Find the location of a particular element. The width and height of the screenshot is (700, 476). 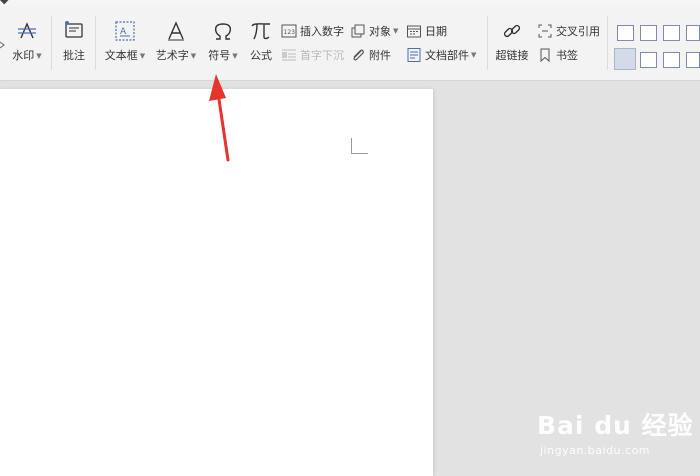

watermark-icon is located at coordinates (27, 30).